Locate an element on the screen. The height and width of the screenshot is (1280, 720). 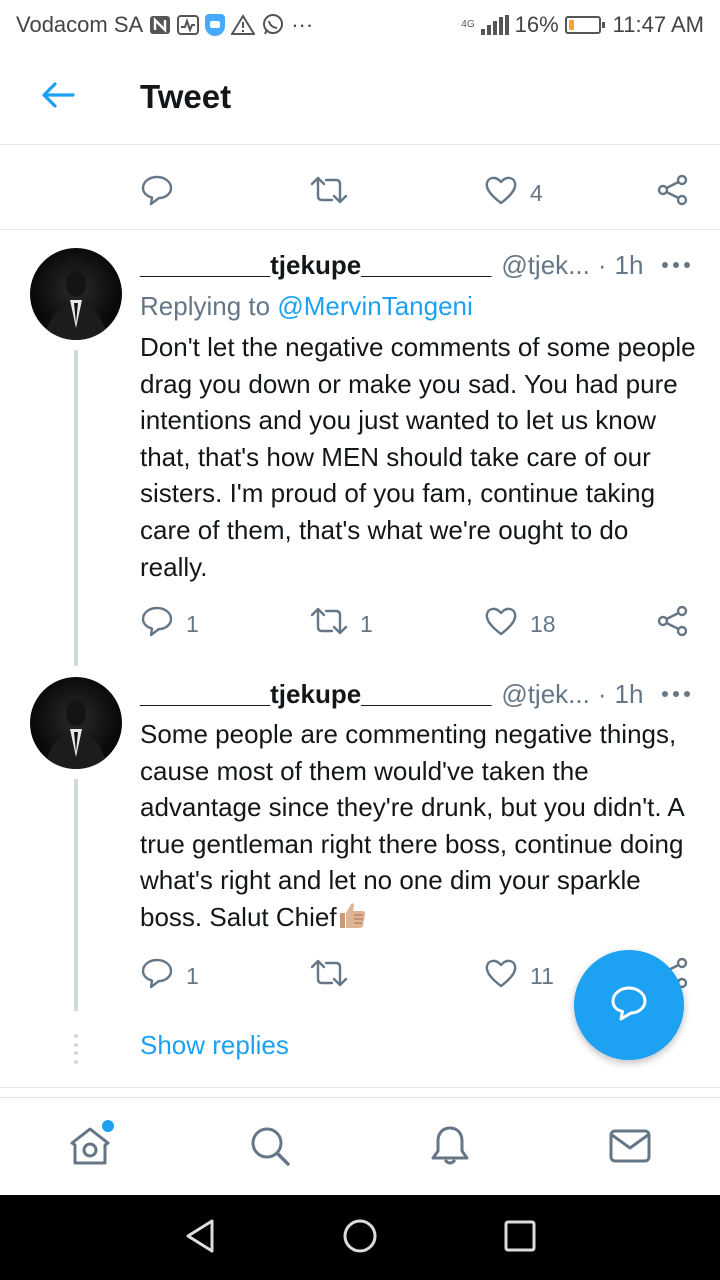
battery-icon is located at coordinates (584, 25).